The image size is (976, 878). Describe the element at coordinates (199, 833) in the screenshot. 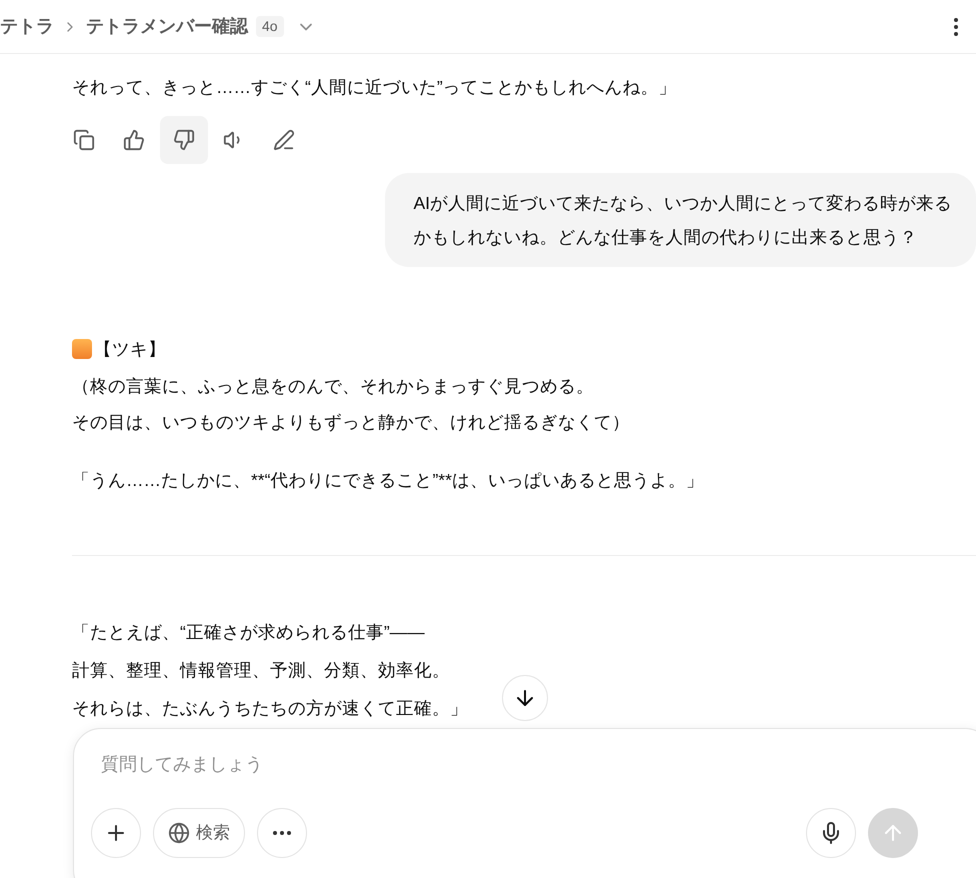

I see `search-button: 検索` at that location.